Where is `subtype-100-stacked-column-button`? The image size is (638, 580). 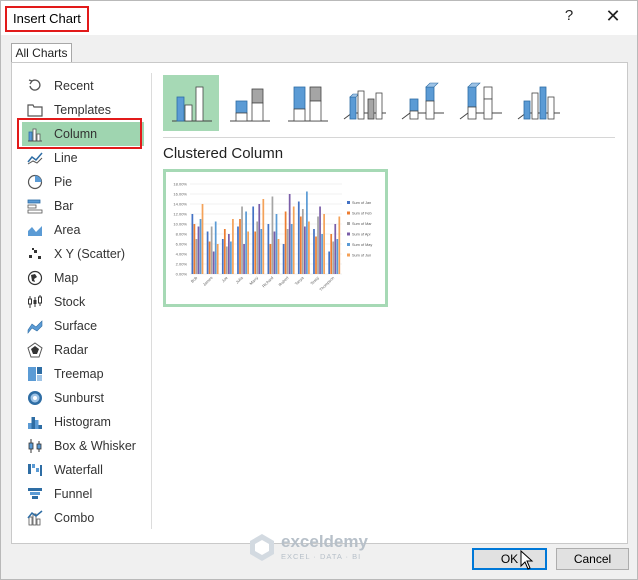 subtype-100-stacked-column-button is located at coordinates (307, 103).